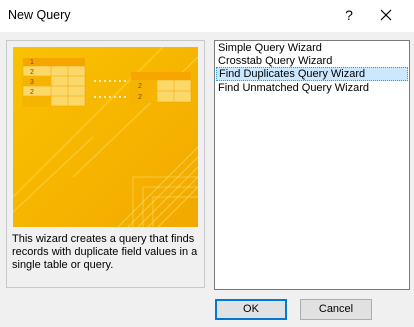 The image size is (414, 327). Describe the element at coordinates (54, 82) in the screenshot. I see `left-table: 1 2 3 2` at that location.